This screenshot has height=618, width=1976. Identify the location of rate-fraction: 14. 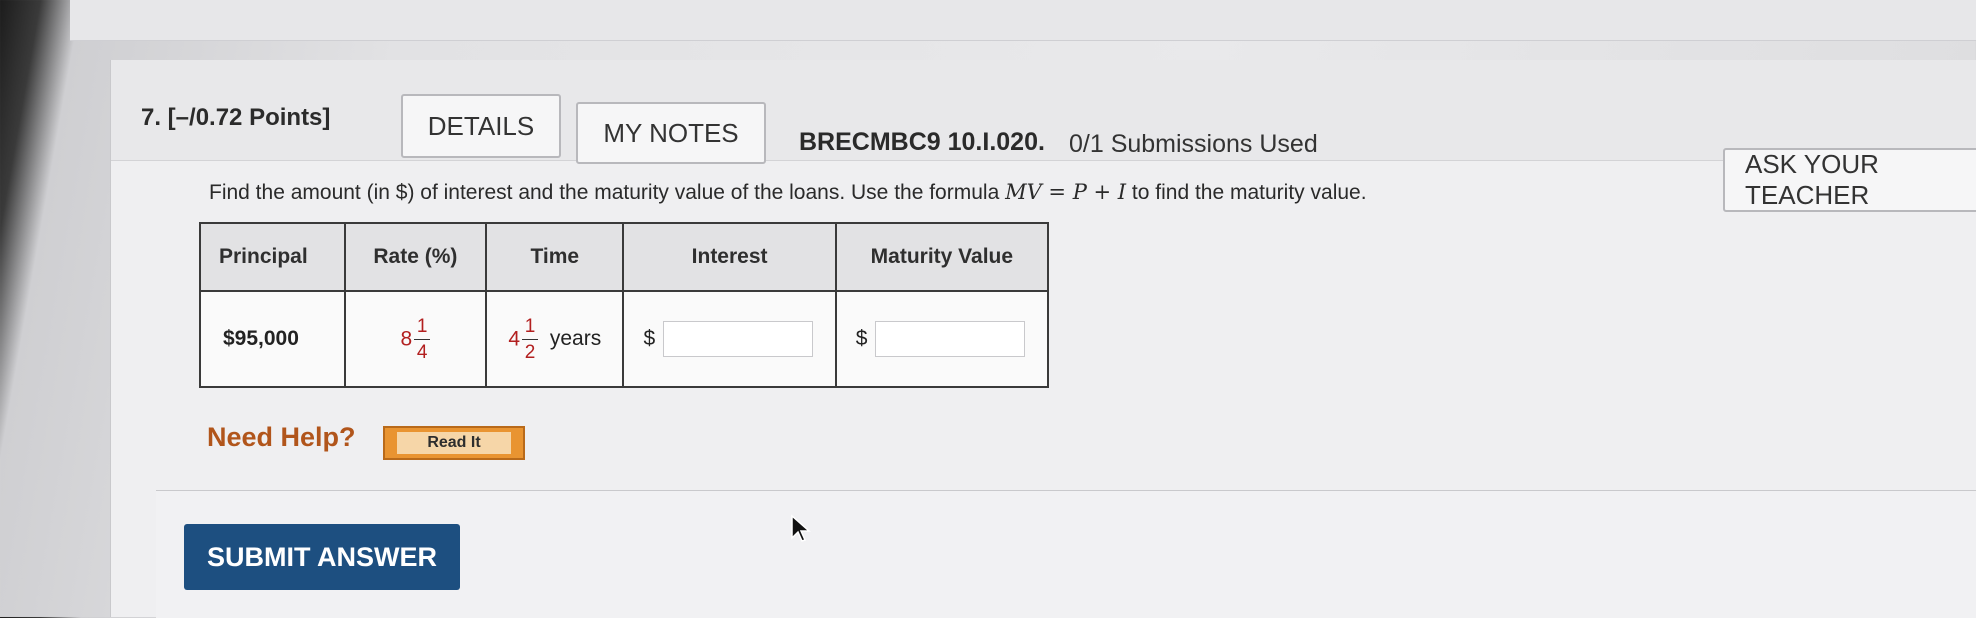
(422, 339).